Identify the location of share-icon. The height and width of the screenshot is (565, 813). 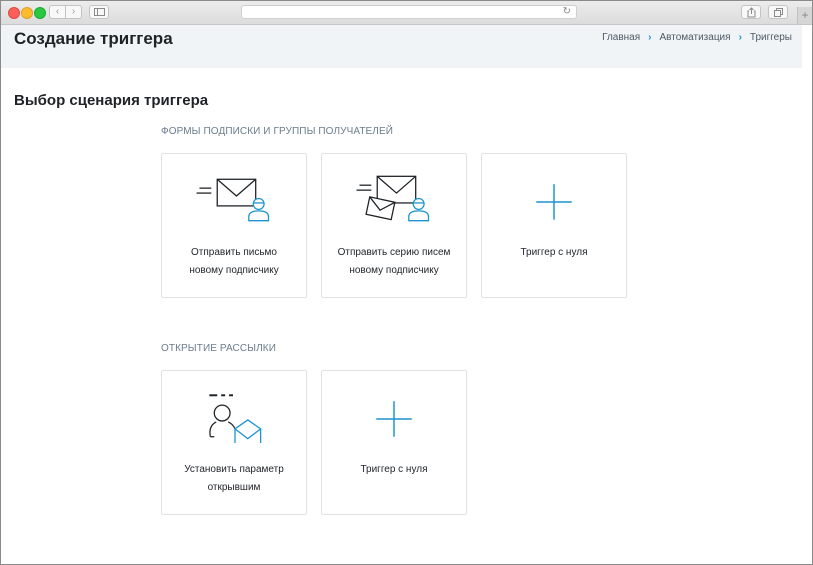
(751, 12).